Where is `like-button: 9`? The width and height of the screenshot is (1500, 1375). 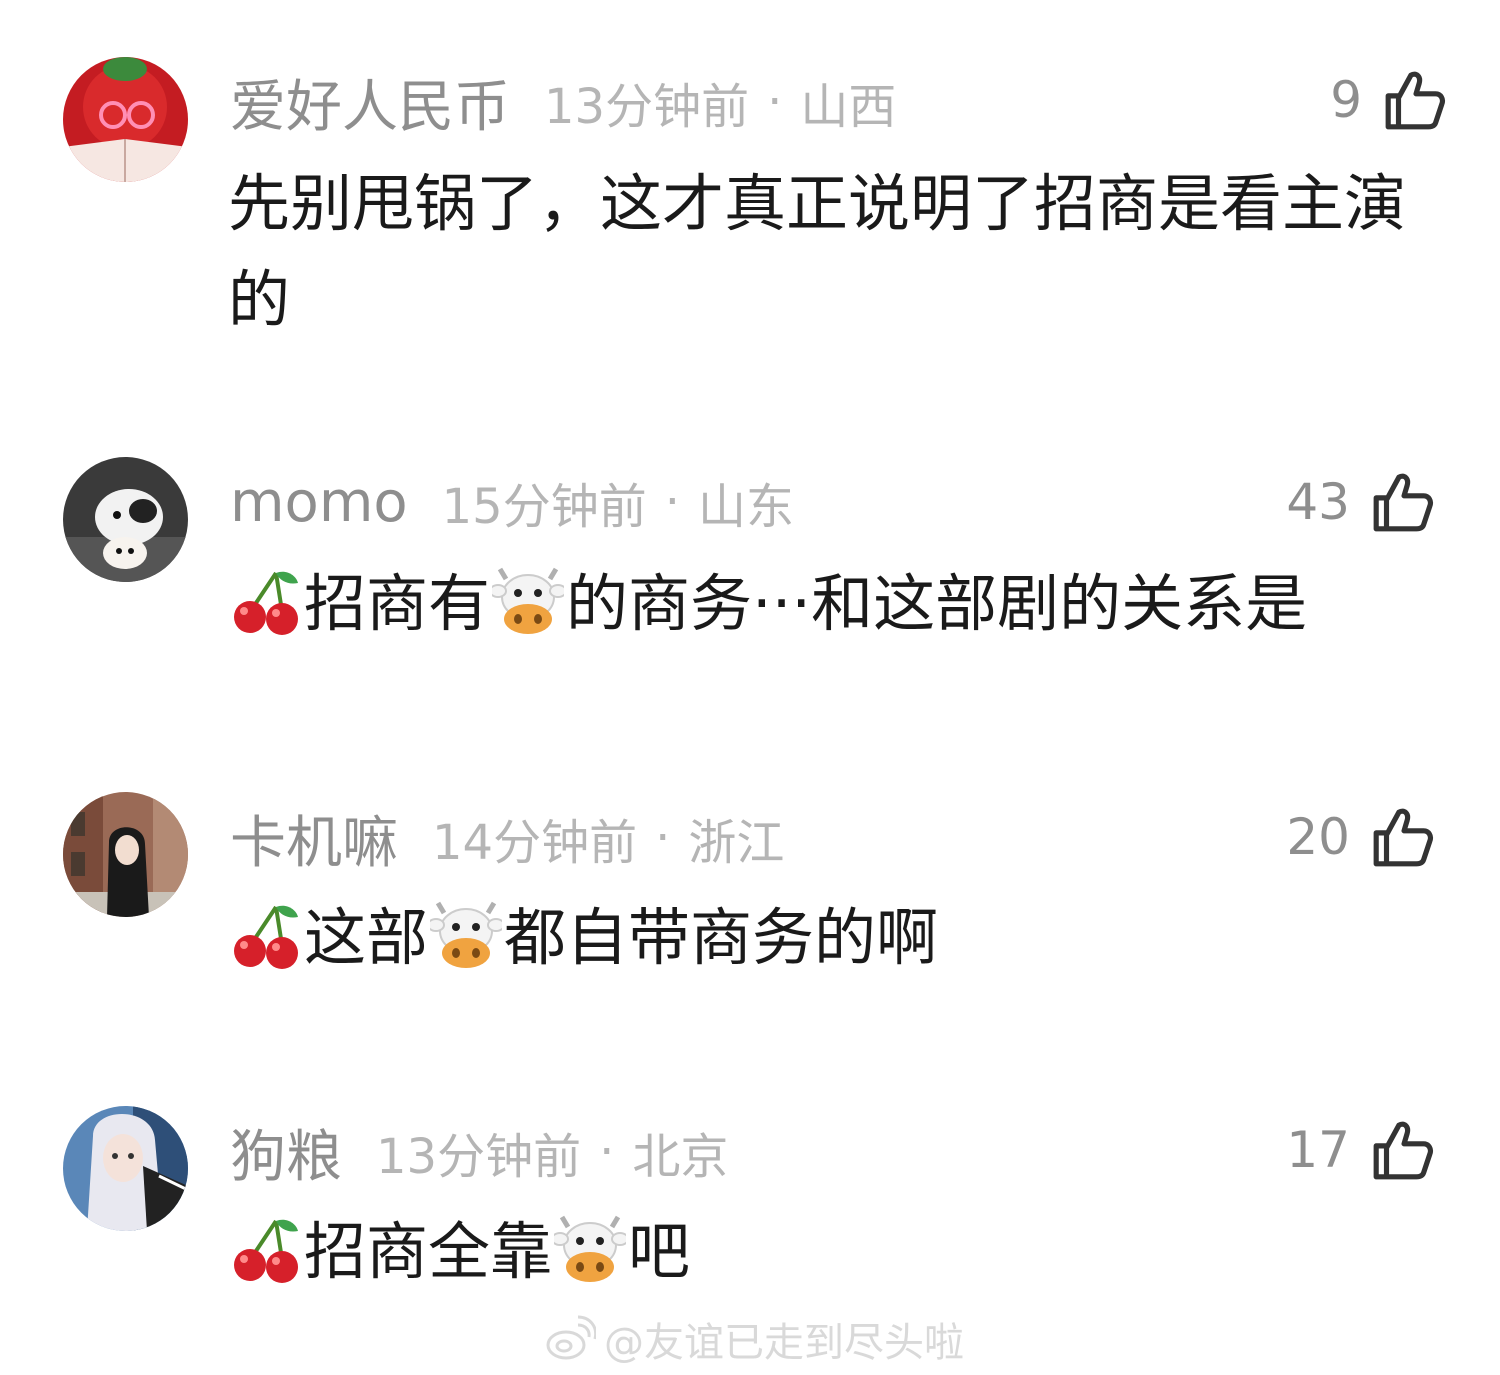
like-button: 9 is located at coordinates (1389, 100).